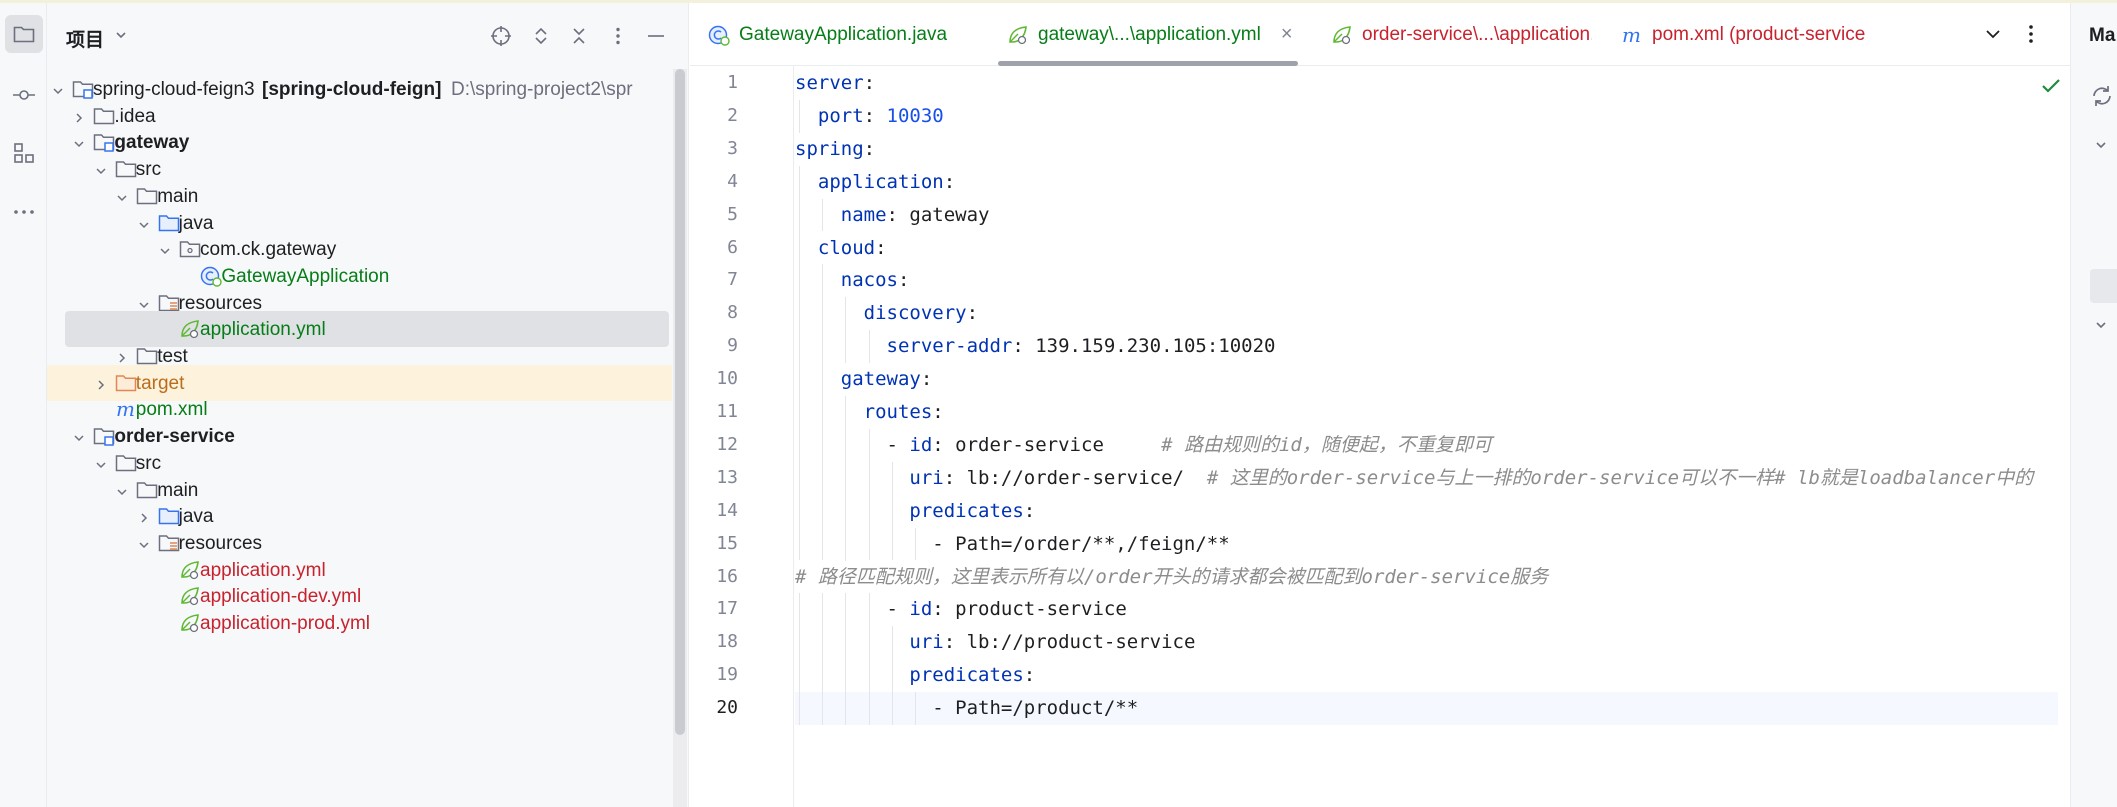 Image resolution: width=2117 pixels, height=807 pixels. I want to click on spring-boot-class-icon, so click(719, 35).